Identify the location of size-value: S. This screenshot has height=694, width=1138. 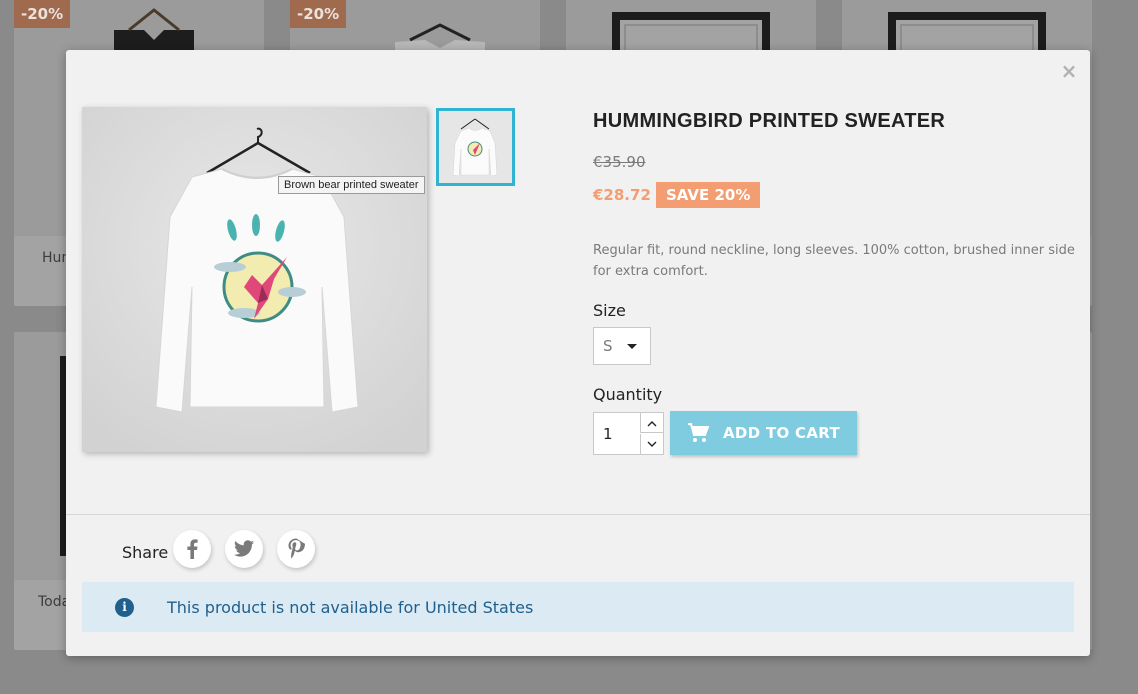
(608, 346).